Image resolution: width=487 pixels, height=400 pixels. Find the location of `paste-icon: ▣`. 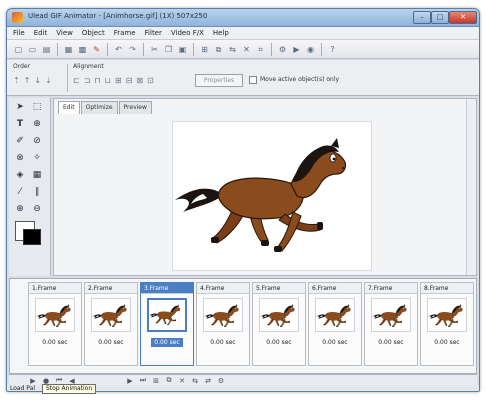

paste-icon: ▣ is located at coordinates (182, 49).